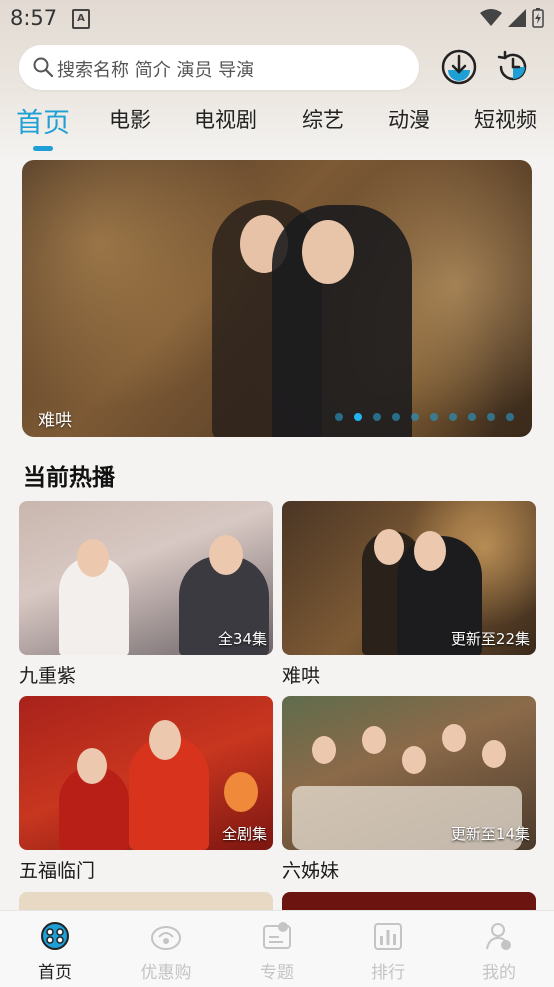 This screenshot has width=554, height=987. What do you see at coordinates (538, 18) in the screenshot?
I see `battery-icon` at bounding box center [538, 18].